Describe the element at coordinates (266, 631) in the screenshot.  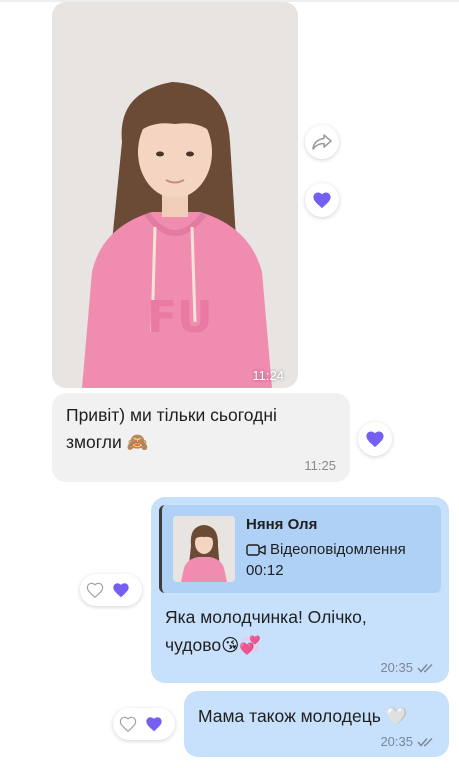
I see `message-text: Яка молодчинка! Олічко, чудово😘💞` at that location.